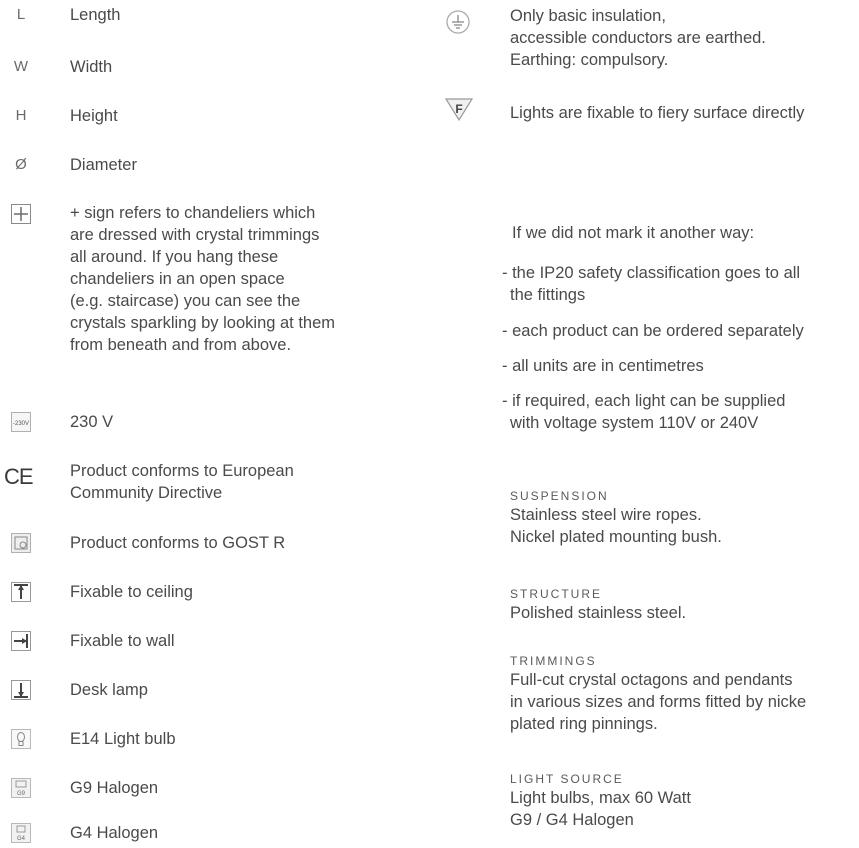 This screenshot has width=859, height=848. What do you see at coordinates (146, 493) in the screenshot?
I see `ce-line: Community Directive` at bounding box center [146, 493].